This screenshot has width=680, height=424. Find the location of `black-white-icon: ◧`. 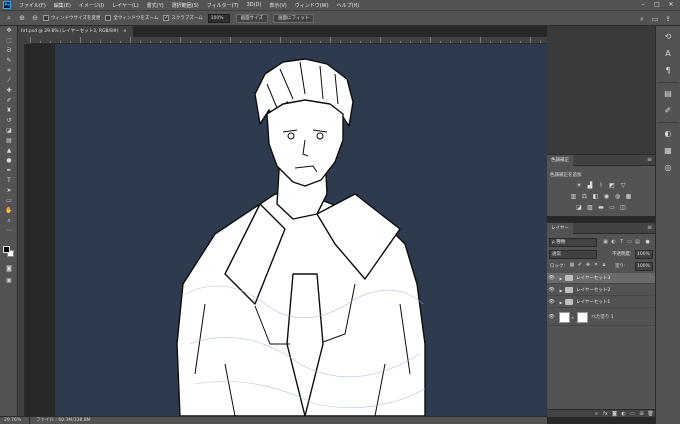

black-white-icon: ◧ is located at coordinates (596, 197).